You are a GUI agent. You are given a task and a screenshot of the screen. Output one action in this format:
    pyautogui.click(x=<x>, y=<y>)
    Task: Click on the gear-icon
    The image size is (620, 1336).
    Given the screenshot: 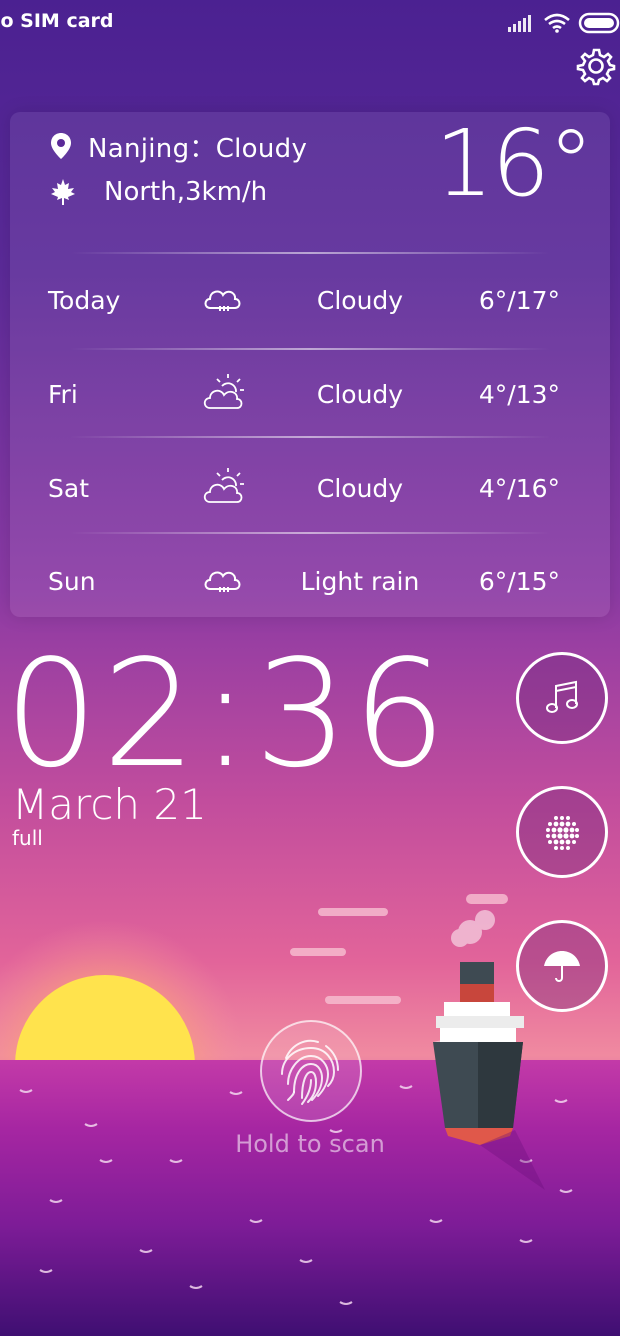 What is the action you would take?
    pyautogui.click(x=596, y=67)
    